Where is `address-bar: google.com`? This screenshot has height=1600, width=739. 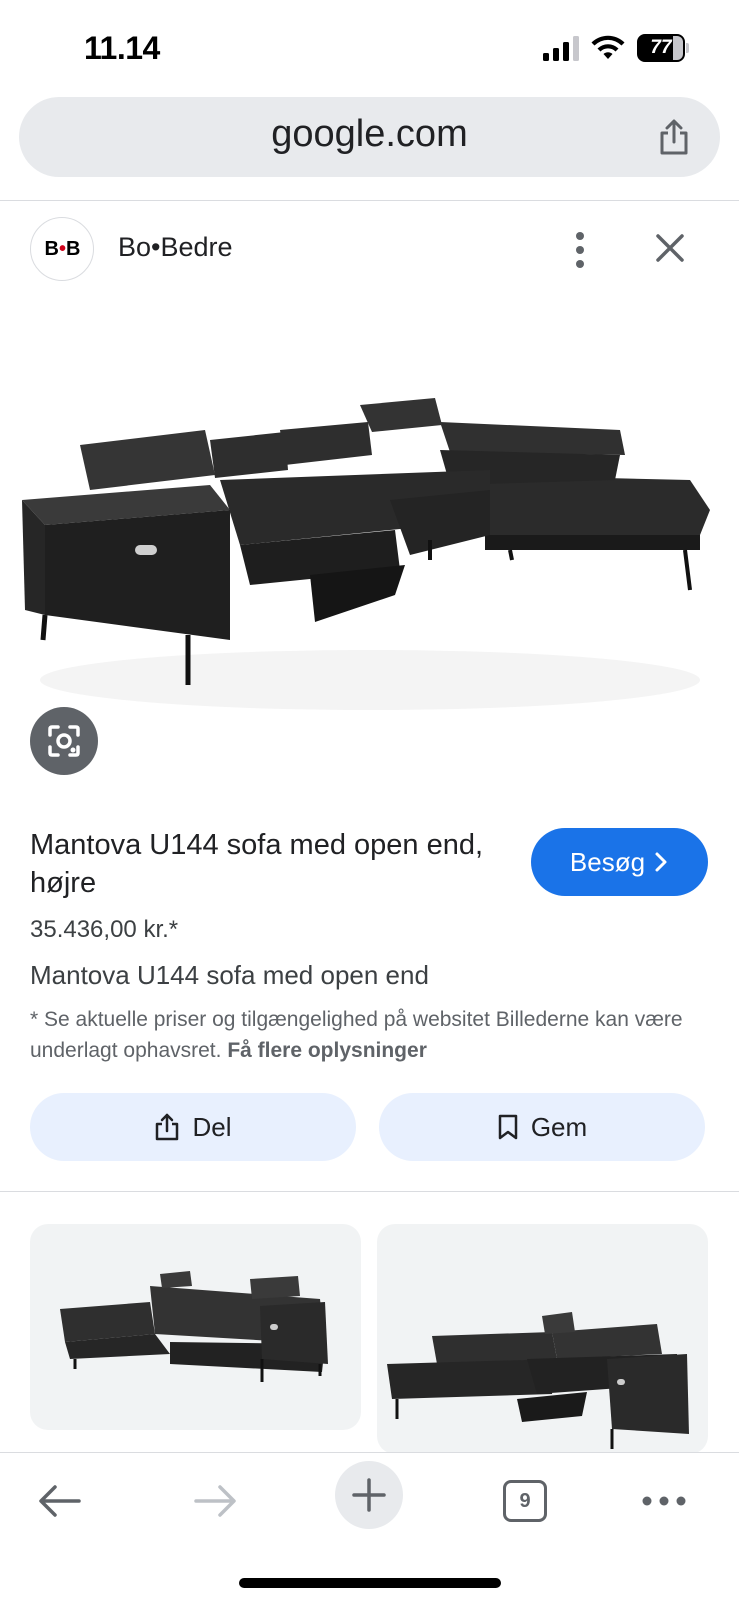 address-bar: google.com is located at coordinates (369, 137).